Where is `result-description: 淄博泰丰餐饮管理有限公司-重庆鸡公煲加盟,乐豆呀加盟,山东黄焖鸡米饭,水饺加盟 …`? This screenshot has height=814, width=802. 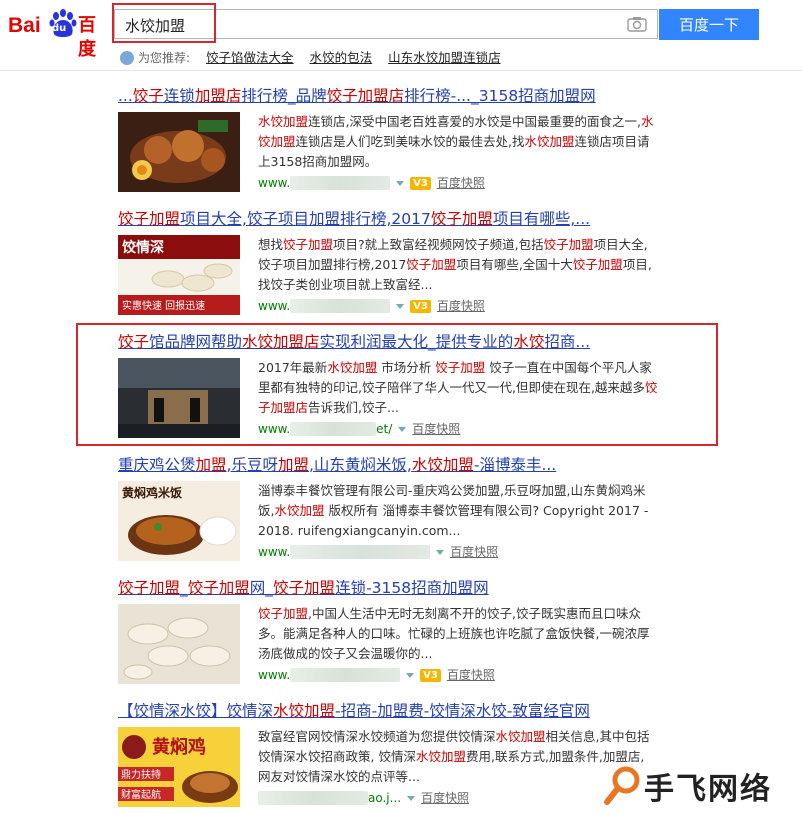
result-description: 淄博泰丰餐饮管理有限公司-重庆鸡公煲加盟,乐豆呀加盟,山东黄焖鸡米饭,水饺加盟 … is located at coordinates (453, 510).